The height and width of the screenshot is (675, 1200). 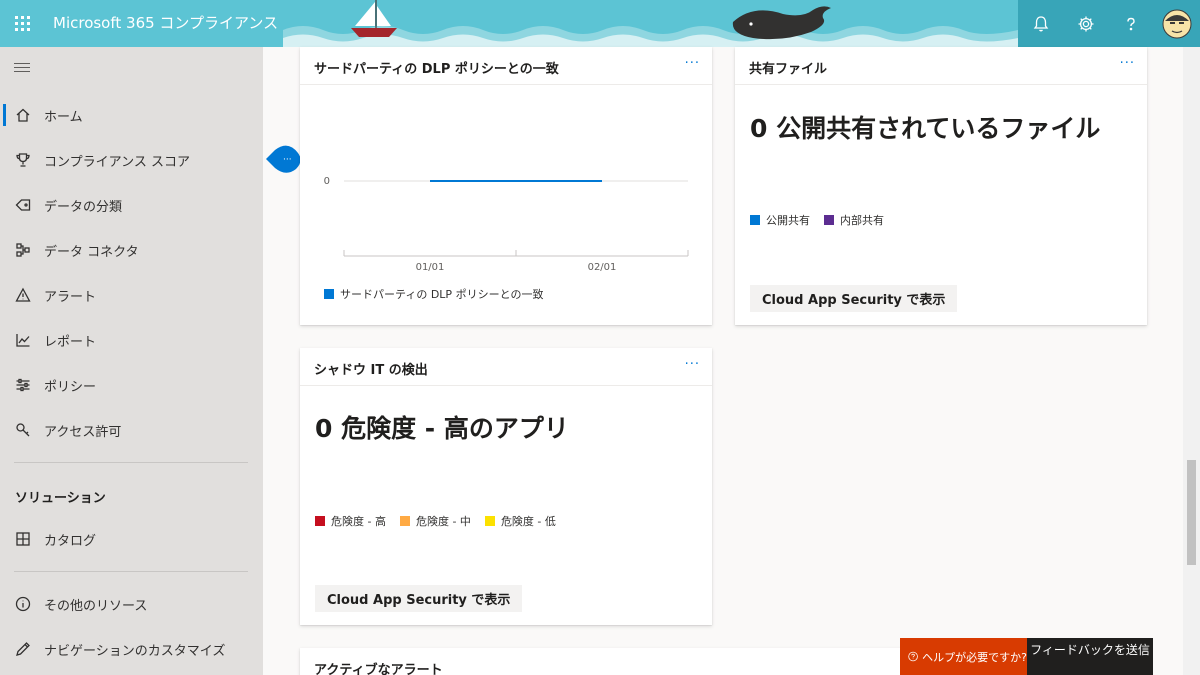 What do you see at coordinates (371, 370) in the screenshot?
I see `card-title: シャドウ IT の検出` at bounding box center [371, 370].